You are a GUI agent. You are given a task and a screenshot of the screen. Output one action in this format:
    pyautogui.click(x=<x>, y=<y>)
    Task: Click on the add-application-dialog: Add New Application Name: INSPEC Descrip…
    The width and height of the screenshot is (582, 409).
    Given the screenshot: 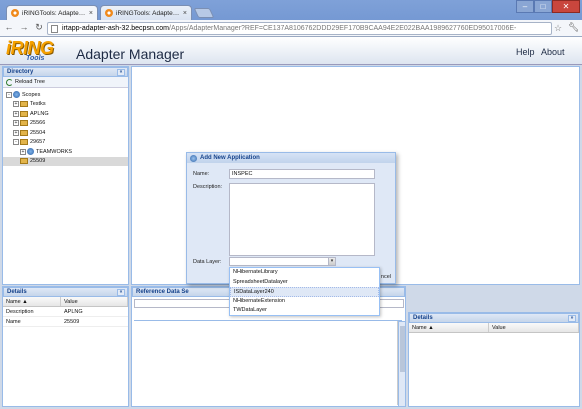 What is the action you would take?
    pyautogui.click(x=291, y=218)
    